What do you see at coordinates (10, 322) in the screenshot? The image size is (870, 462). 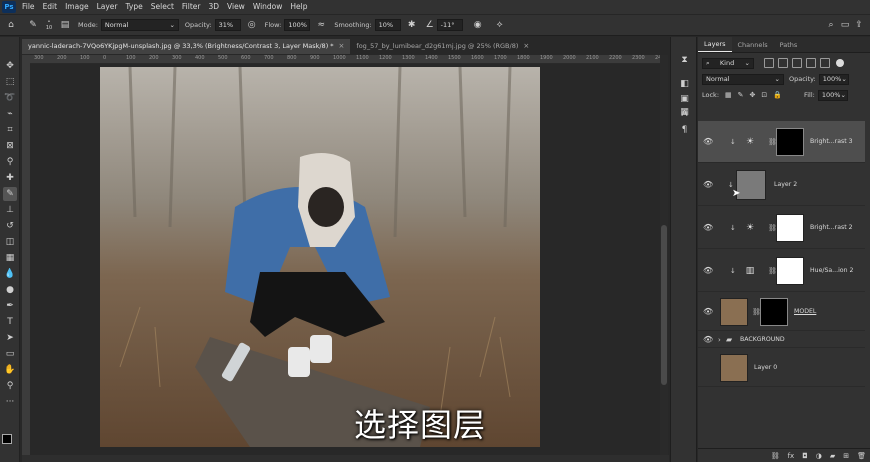 I see `type-tool-icon: T` at bounding box center [10, 322].